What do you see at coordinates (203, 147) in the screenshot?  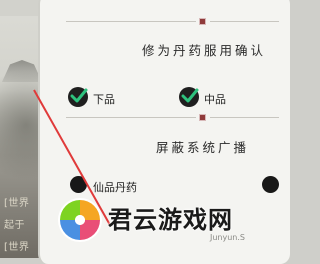 I see `section-title-mute-broadcast: 屏蔽系统广播` at bounding box center [203, 147].